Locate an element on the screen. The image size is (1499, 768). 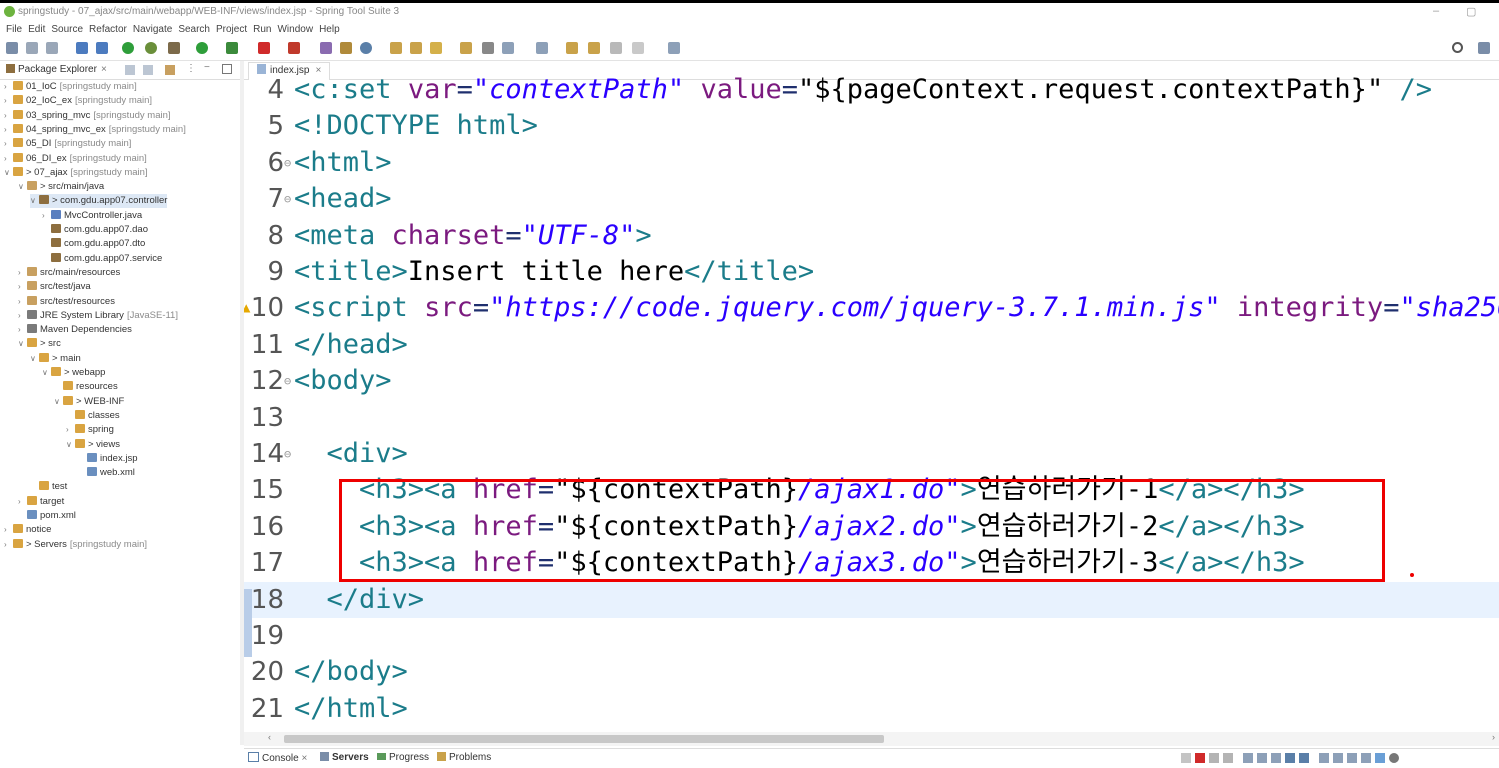
tree-item: › src/test/java is located at coordinates (54, 287).